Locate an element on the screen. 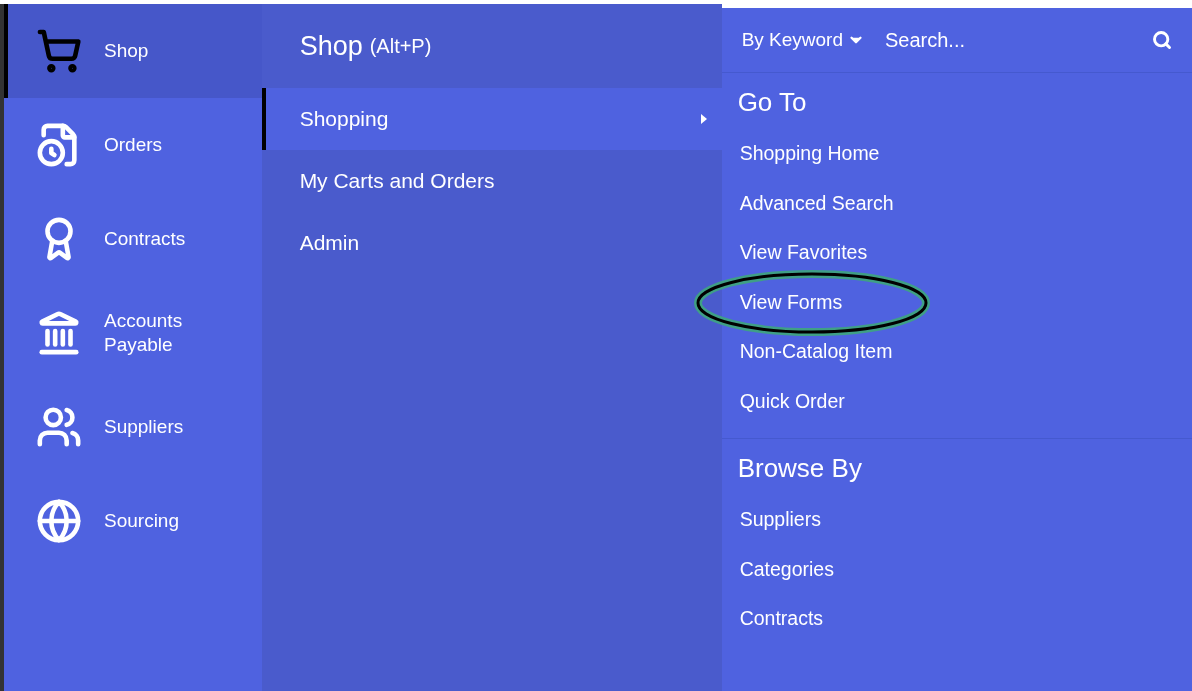  menu-link: Non-Catalog Item is located at coordinates (816, 352).